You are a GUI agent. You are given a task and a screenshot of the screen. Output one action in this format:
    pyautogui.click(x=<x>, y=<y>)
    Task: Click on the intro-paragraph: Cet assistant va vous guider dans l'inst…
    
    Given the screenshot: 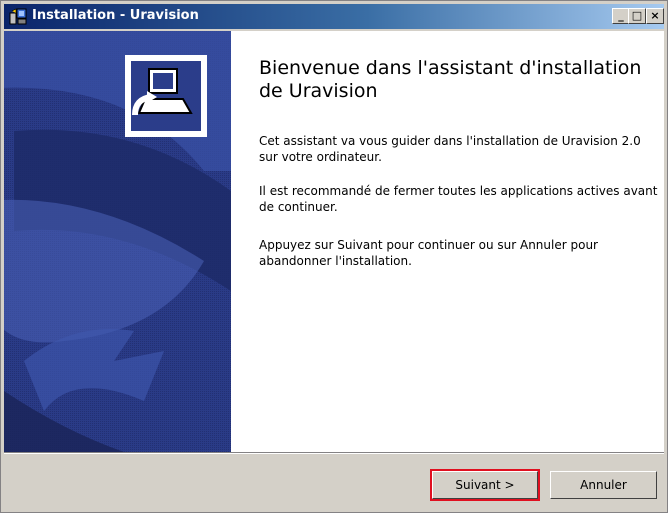 What is the action you would take?
    pyautogui.click(x=450, y=149)
    